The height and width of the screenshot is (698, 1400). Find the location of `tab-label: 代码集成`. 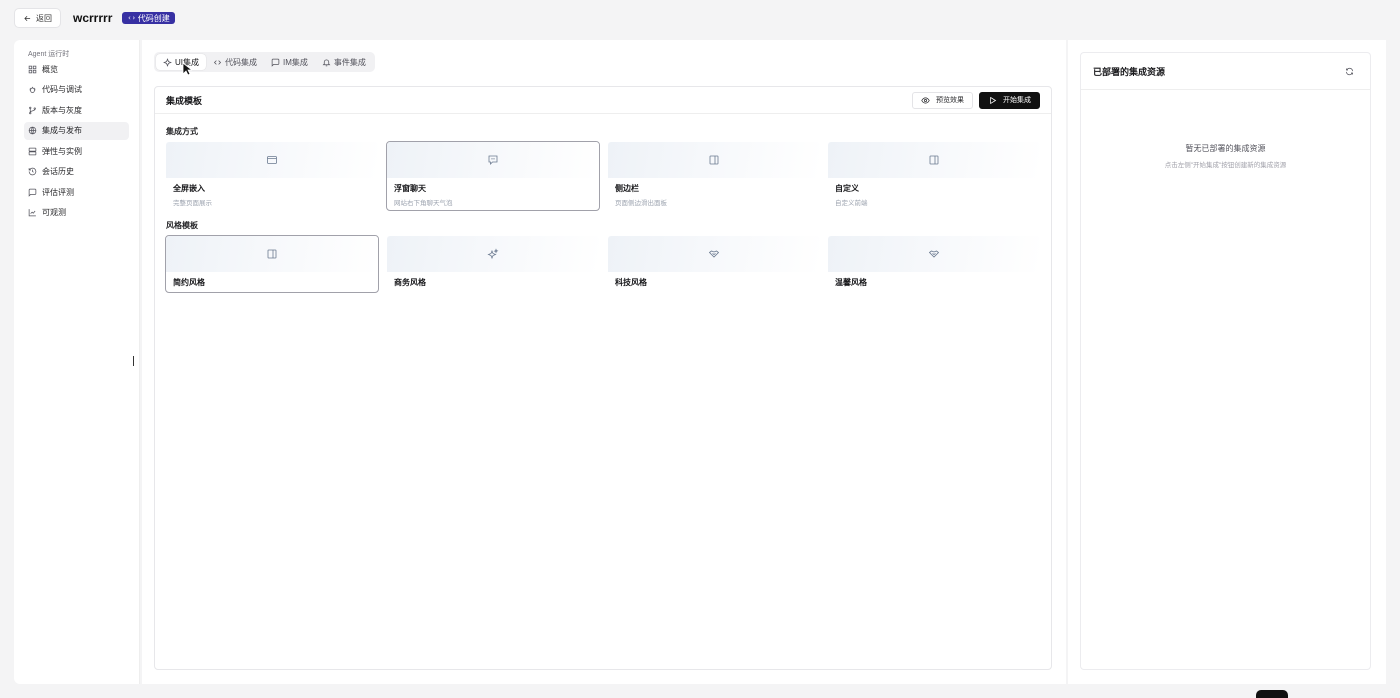

tab-label: 代码集成 is located at coordinates (241, 62).